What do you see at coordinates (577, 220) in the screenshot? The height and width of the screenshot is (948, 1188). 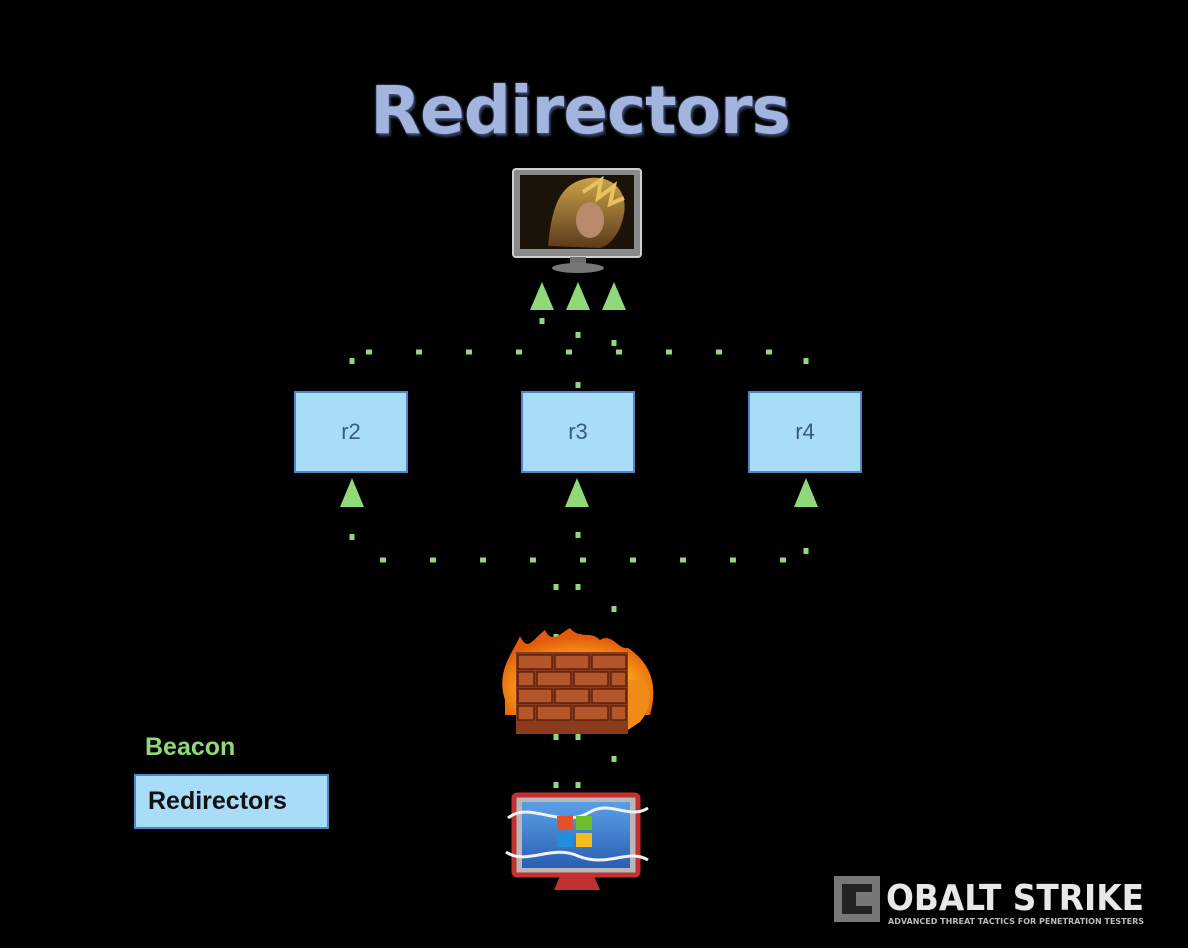 I see `attacker-monitor-icon` at bounding box center [577, 220].